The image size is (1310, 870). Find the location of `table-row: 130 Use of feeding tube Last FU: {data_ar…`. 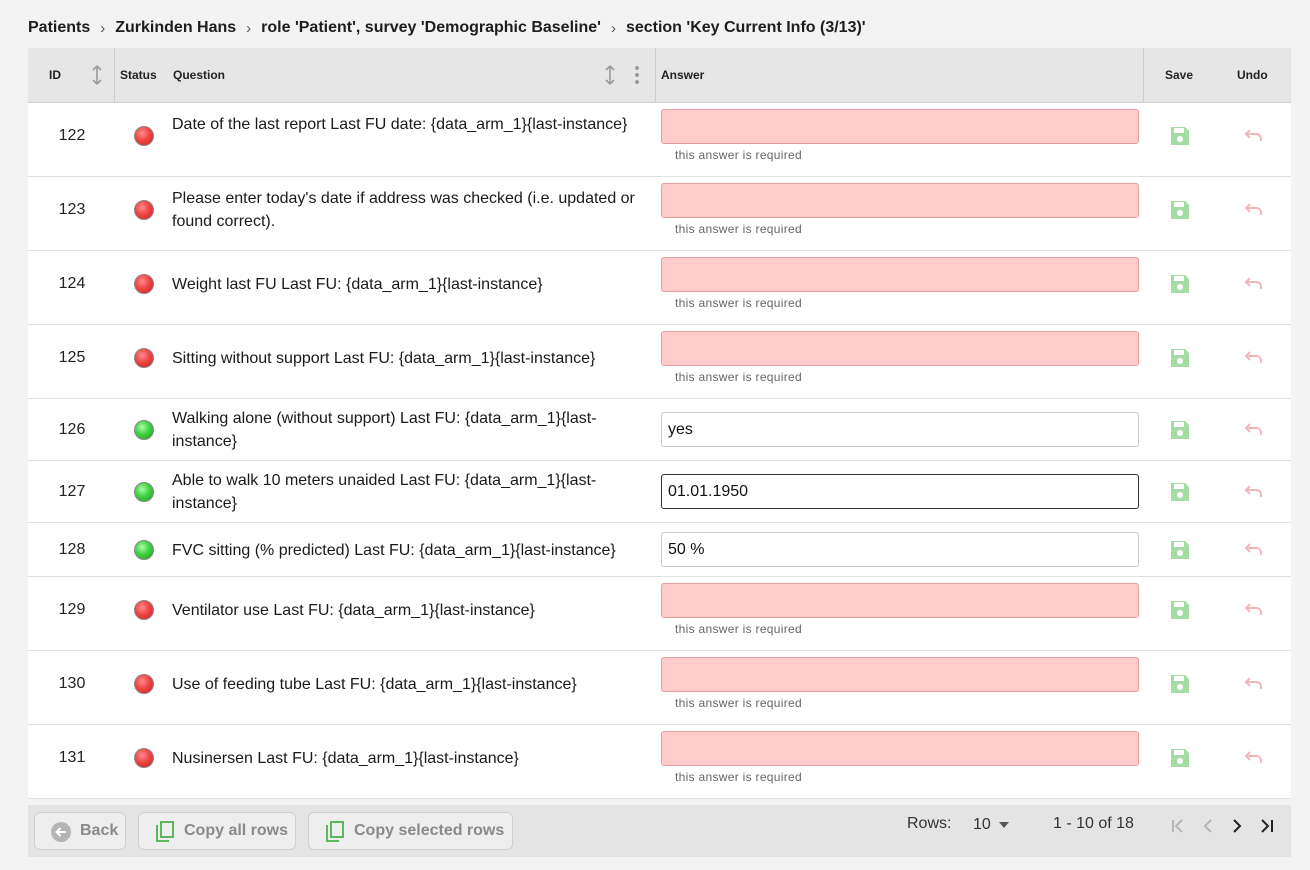

table-row: 130 Use of feeding tube Last FU: {data_ar… is located at coordinates (659, 688).